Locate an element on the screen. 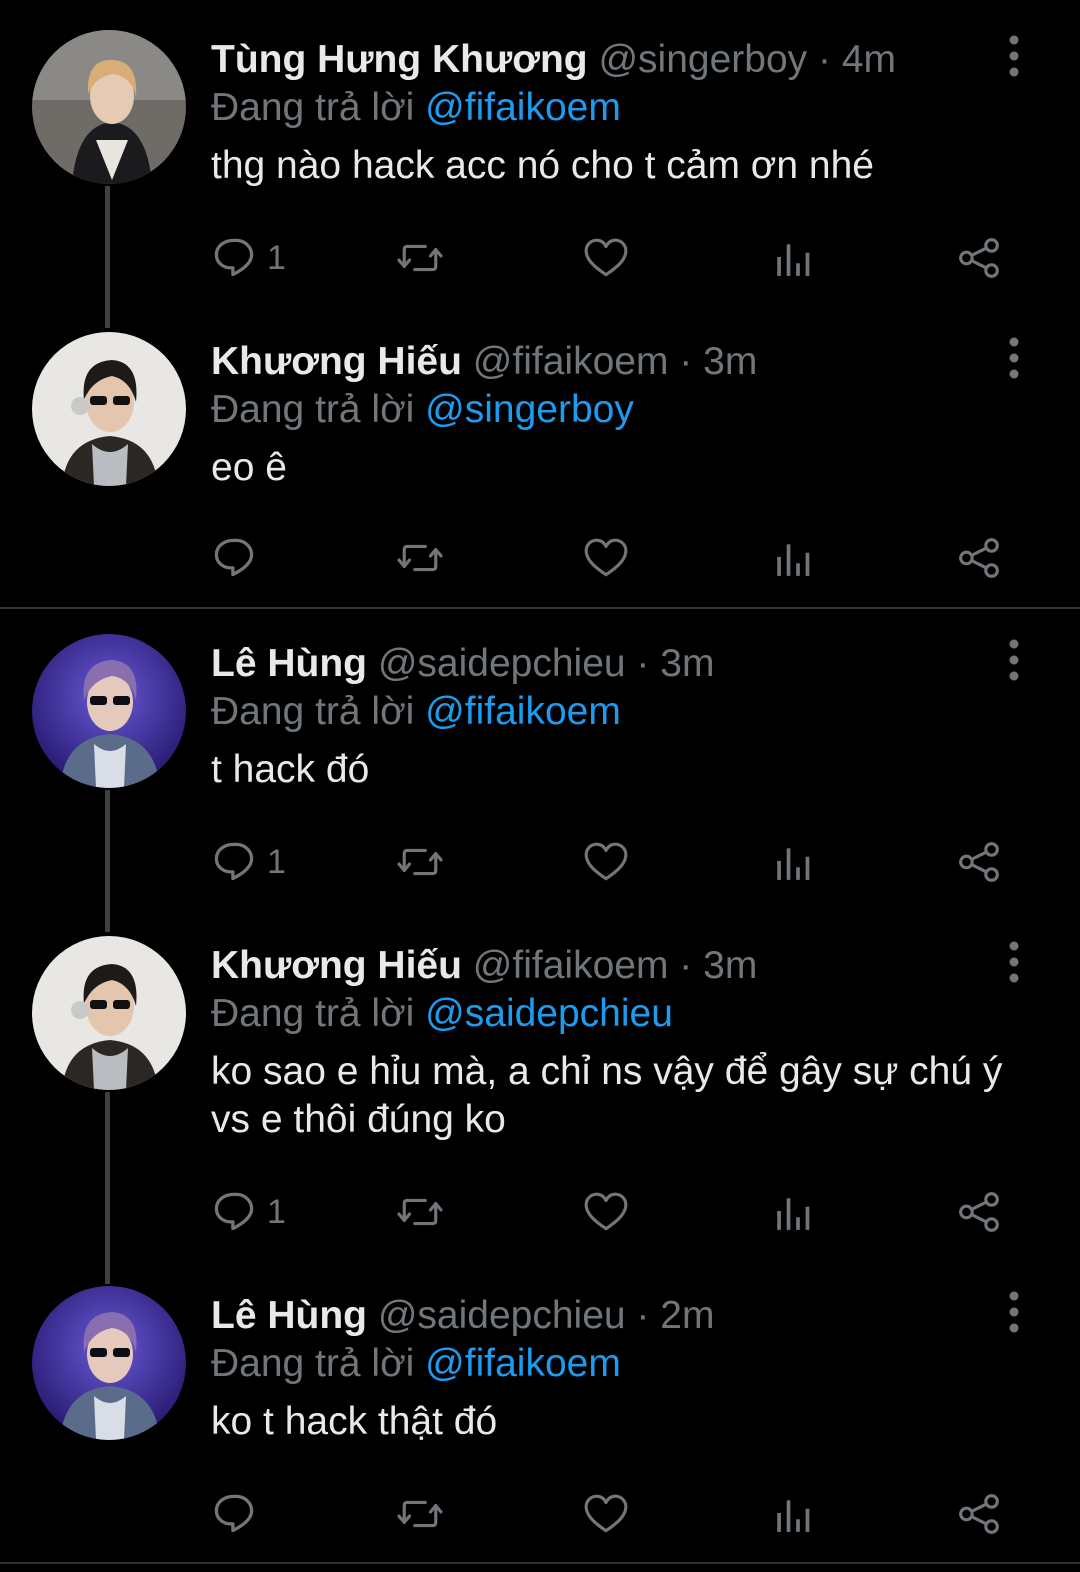  tweet-text: ko t hack thật đó is located at coordinates (354, 1421).